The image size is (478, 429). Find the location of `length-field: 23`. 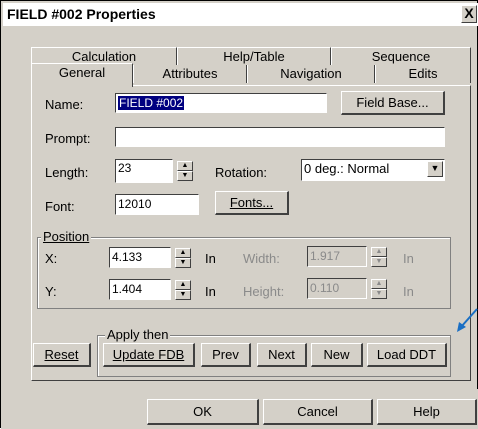

length-field: 23 is located at coordinates (144, 171).